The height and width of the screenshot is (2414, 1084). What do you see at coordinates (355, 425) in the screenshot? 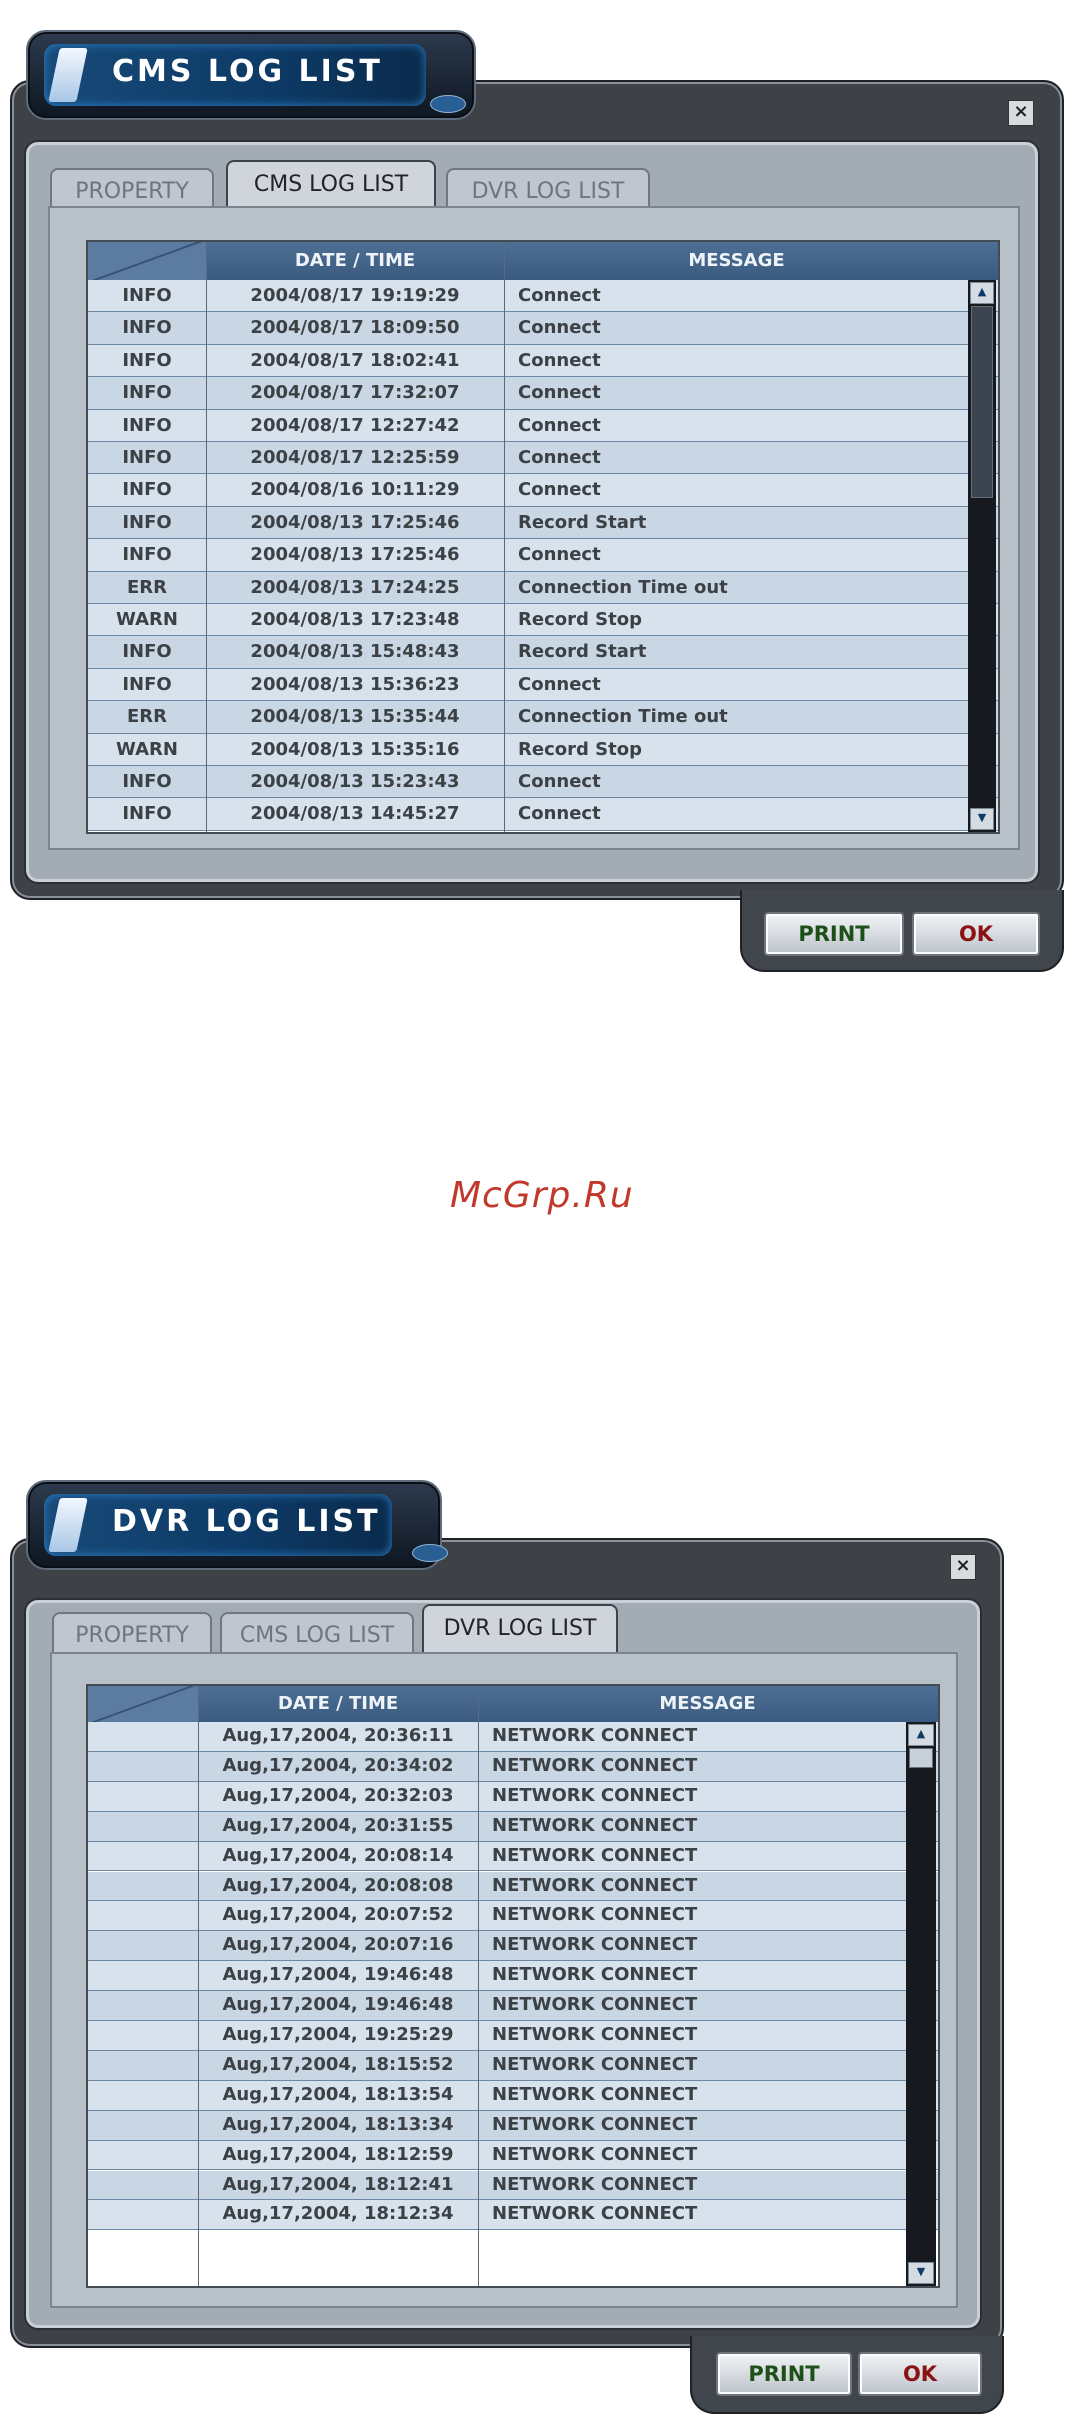
I see `cell-datetime: 2004/08/17 12:27:42` at bounding box center [355, 425].